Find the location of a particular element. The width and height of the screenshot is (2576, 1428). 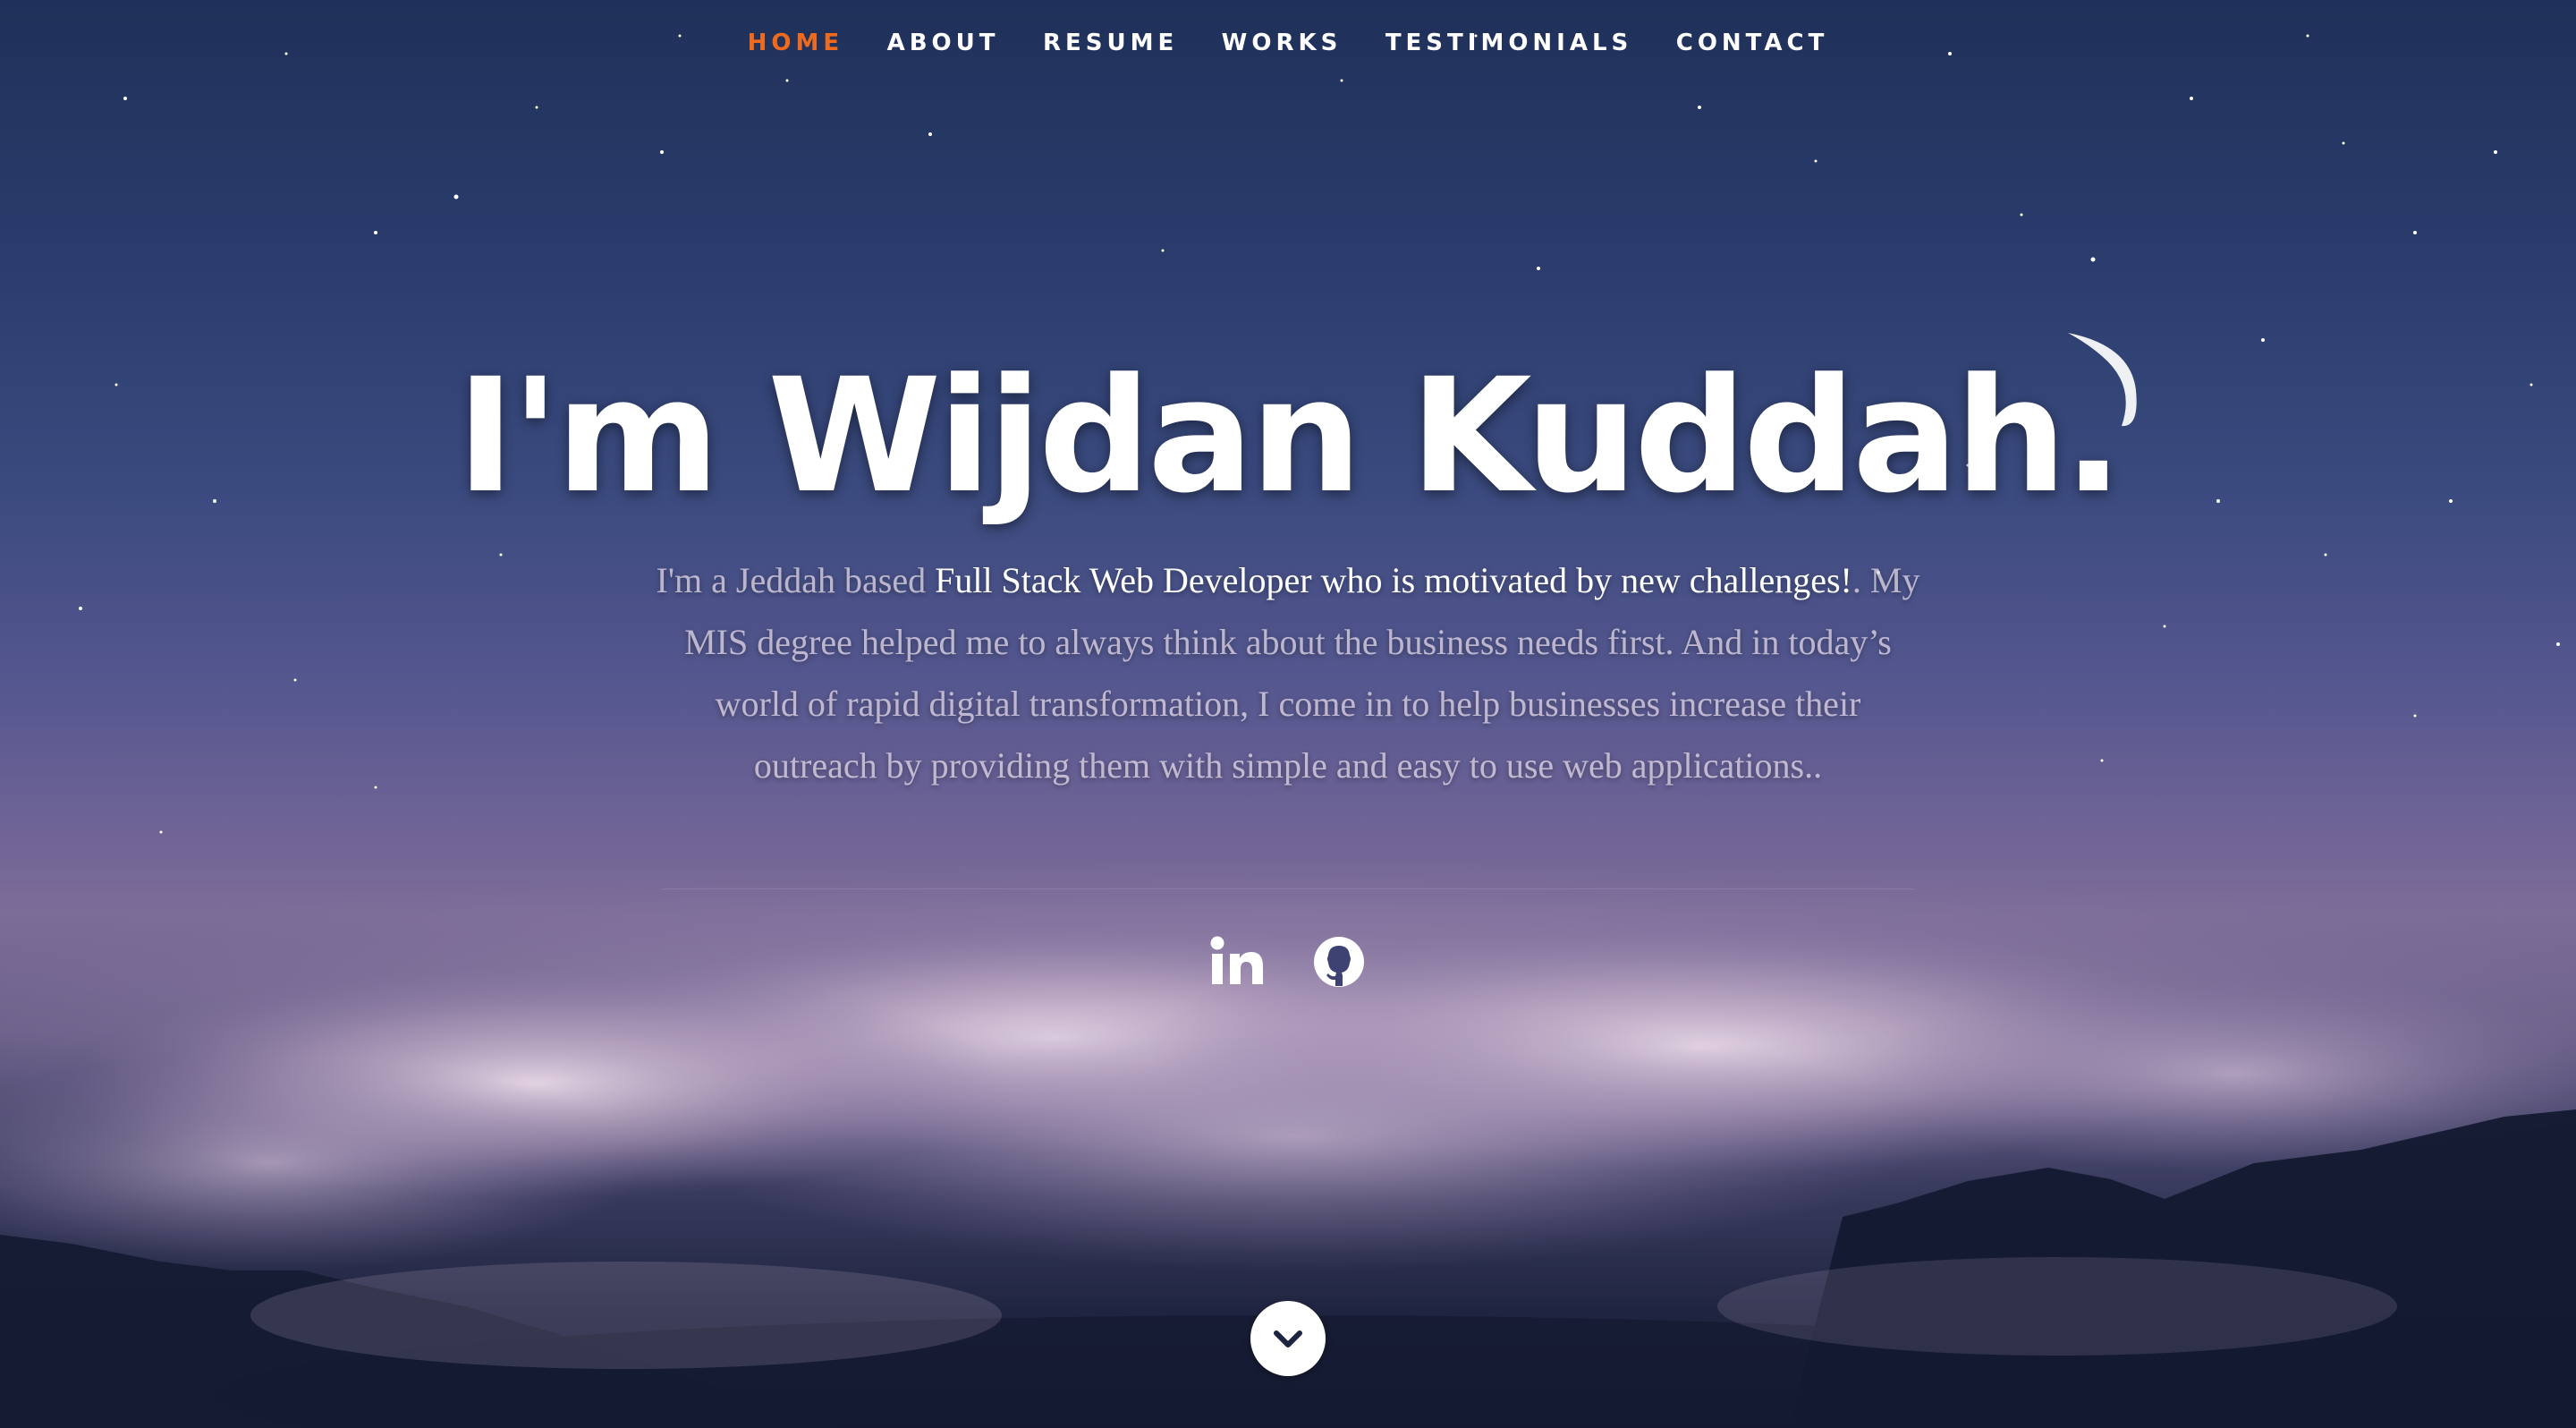

linkedin-link is located at coordinates (1237, 962).